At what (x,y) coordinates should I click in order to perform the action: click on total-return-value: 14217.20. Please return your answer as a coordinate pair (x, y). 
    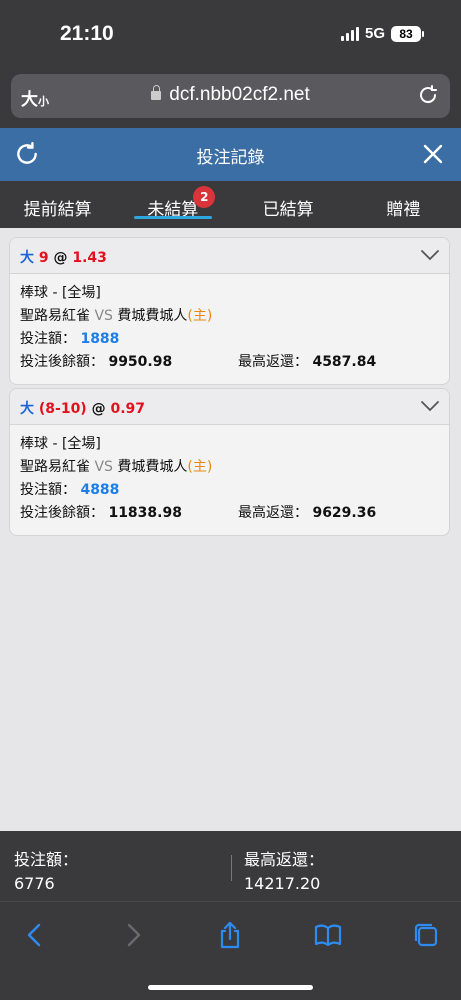
    Looking at the image, I should click on (282, 883).